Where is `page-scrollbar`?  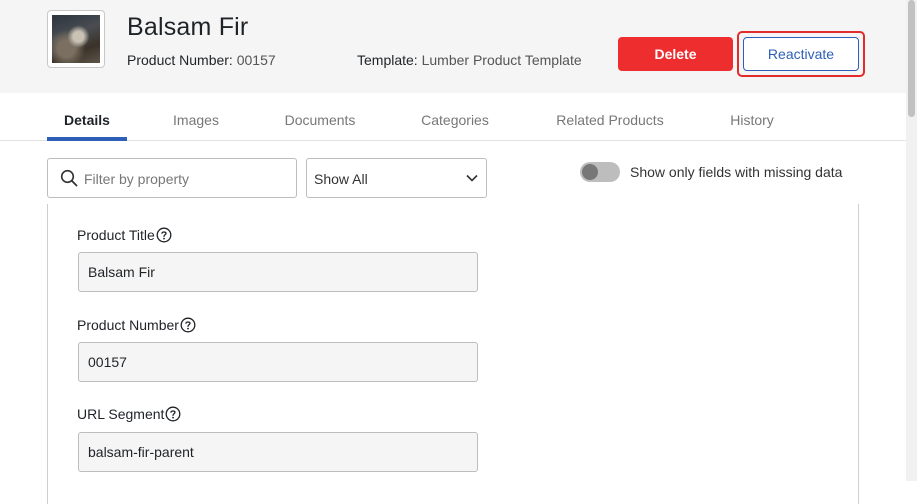 page-scrollbar is located at coordinates (911, 240).